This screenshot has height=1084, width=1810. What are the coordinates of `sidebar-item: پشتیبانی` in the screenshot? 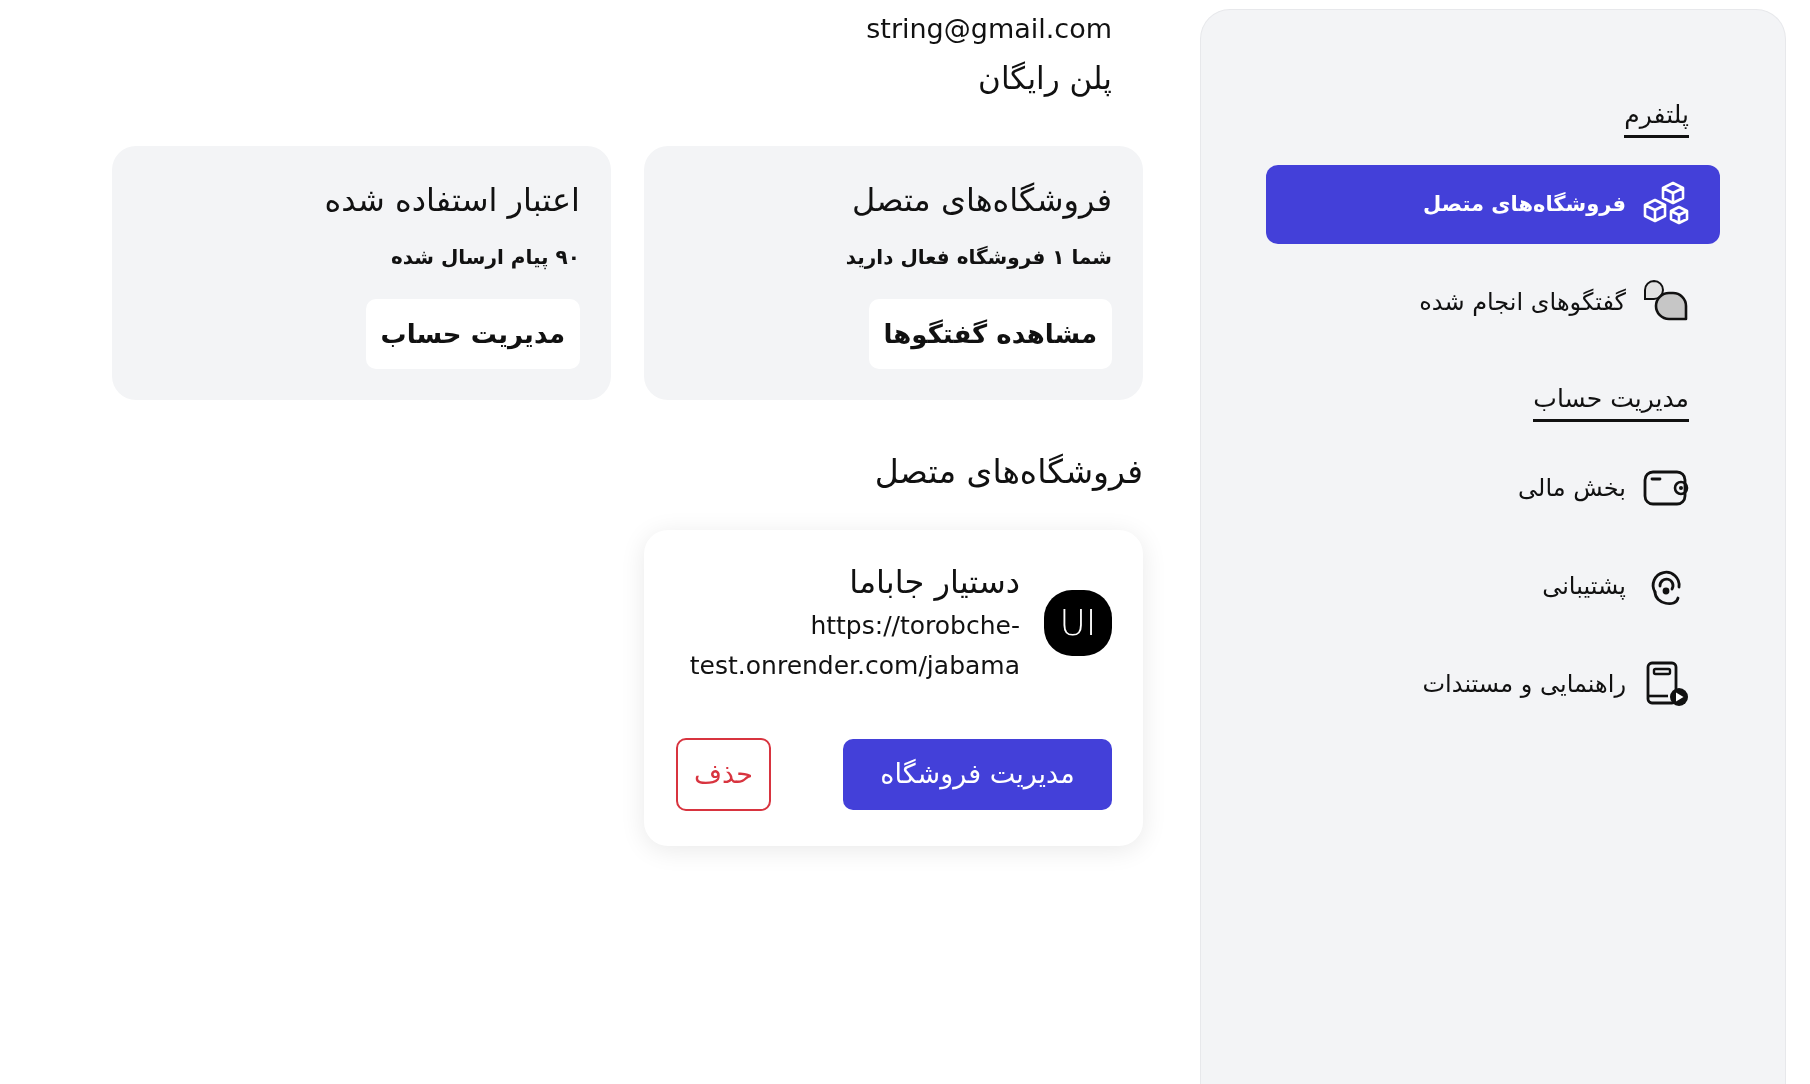 It's located at (1493, 586).